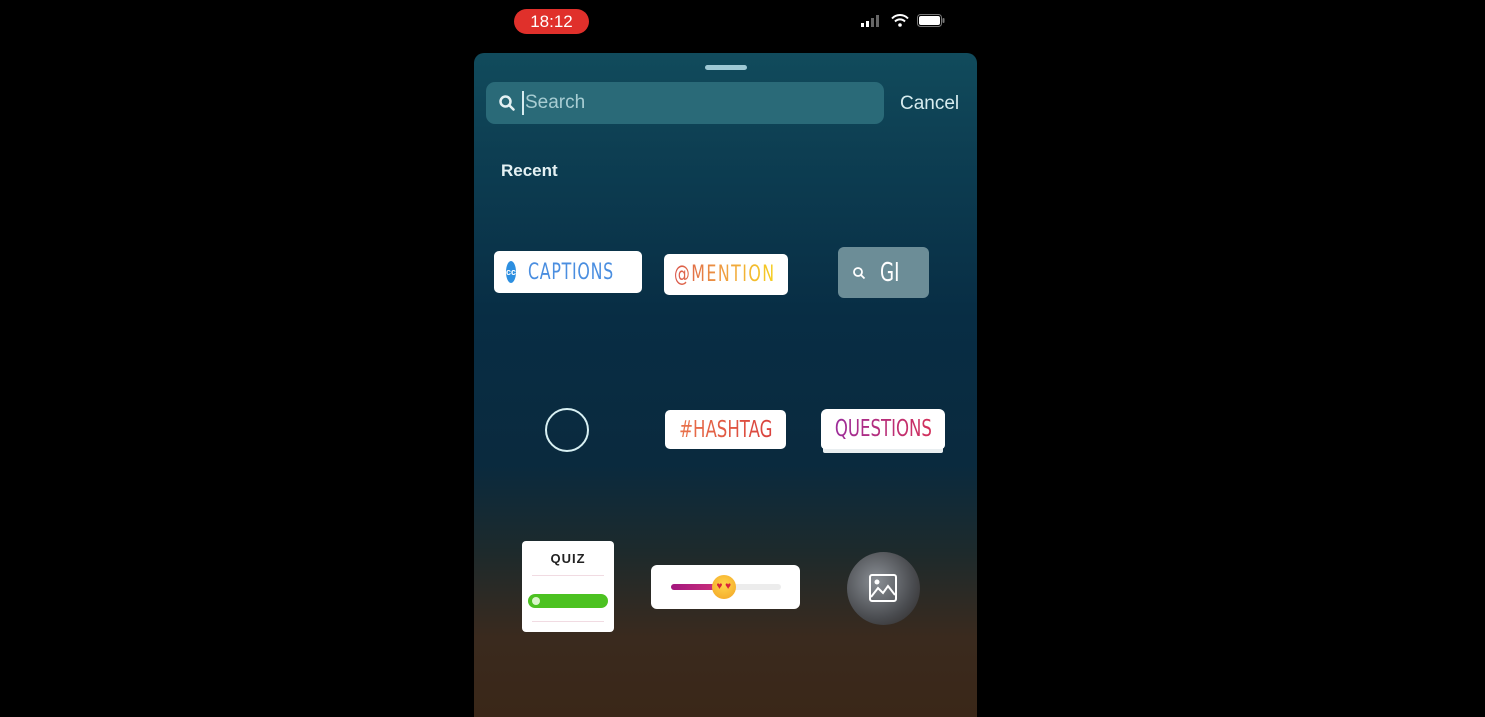 The height and width of the screenshot is (717, 1485). I want to click on image-icon, so click(883, 588).